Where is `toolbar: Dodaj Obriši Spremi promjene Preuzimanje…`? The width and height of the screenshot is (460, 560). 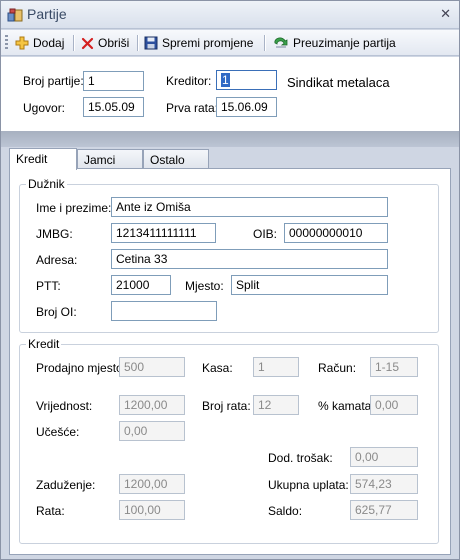
toolbar: Dodaj Obriši Spremi promjene Preuzimanje… is located at coordinates (230, 43).